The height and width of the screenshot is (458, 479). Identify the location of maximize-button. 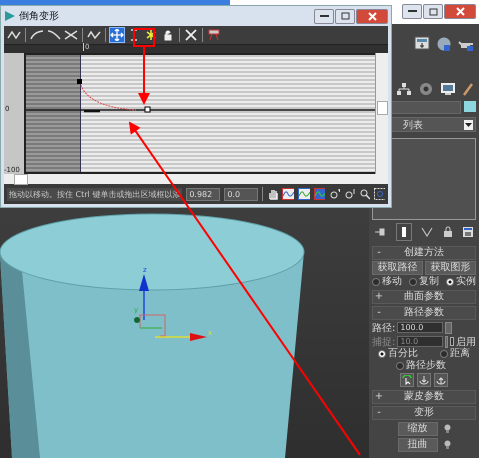
(345, 16).